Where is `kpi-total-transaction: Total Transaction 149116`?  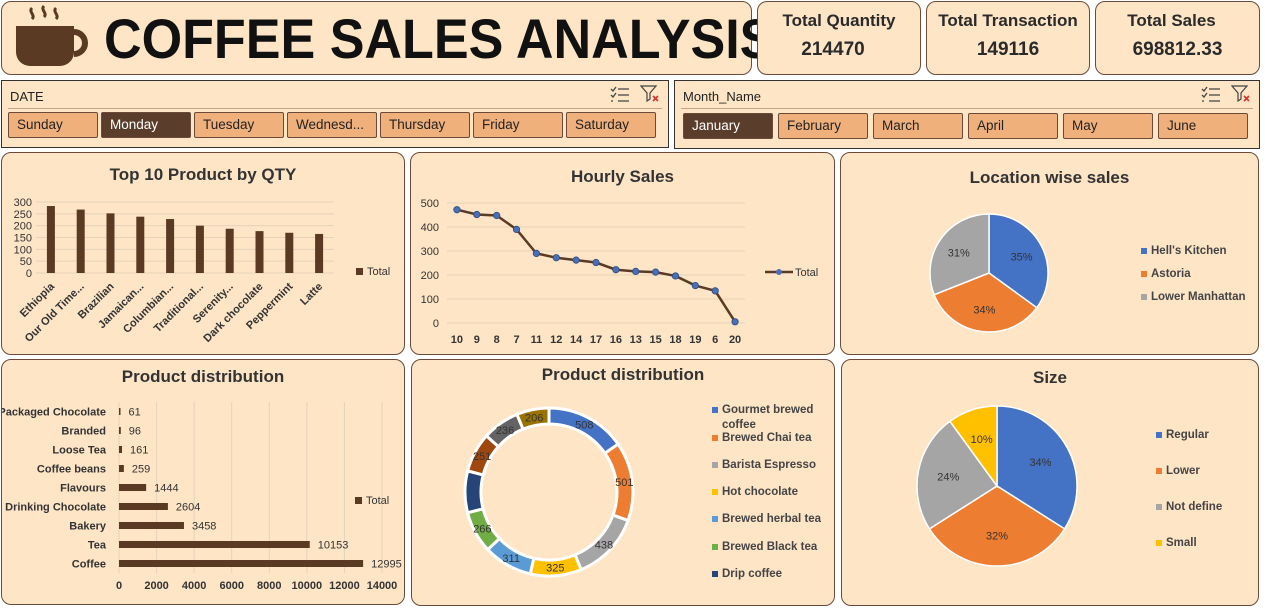
kpi-total-transaction: Total Transaction 149116 is located at coordinates (1008, 38).